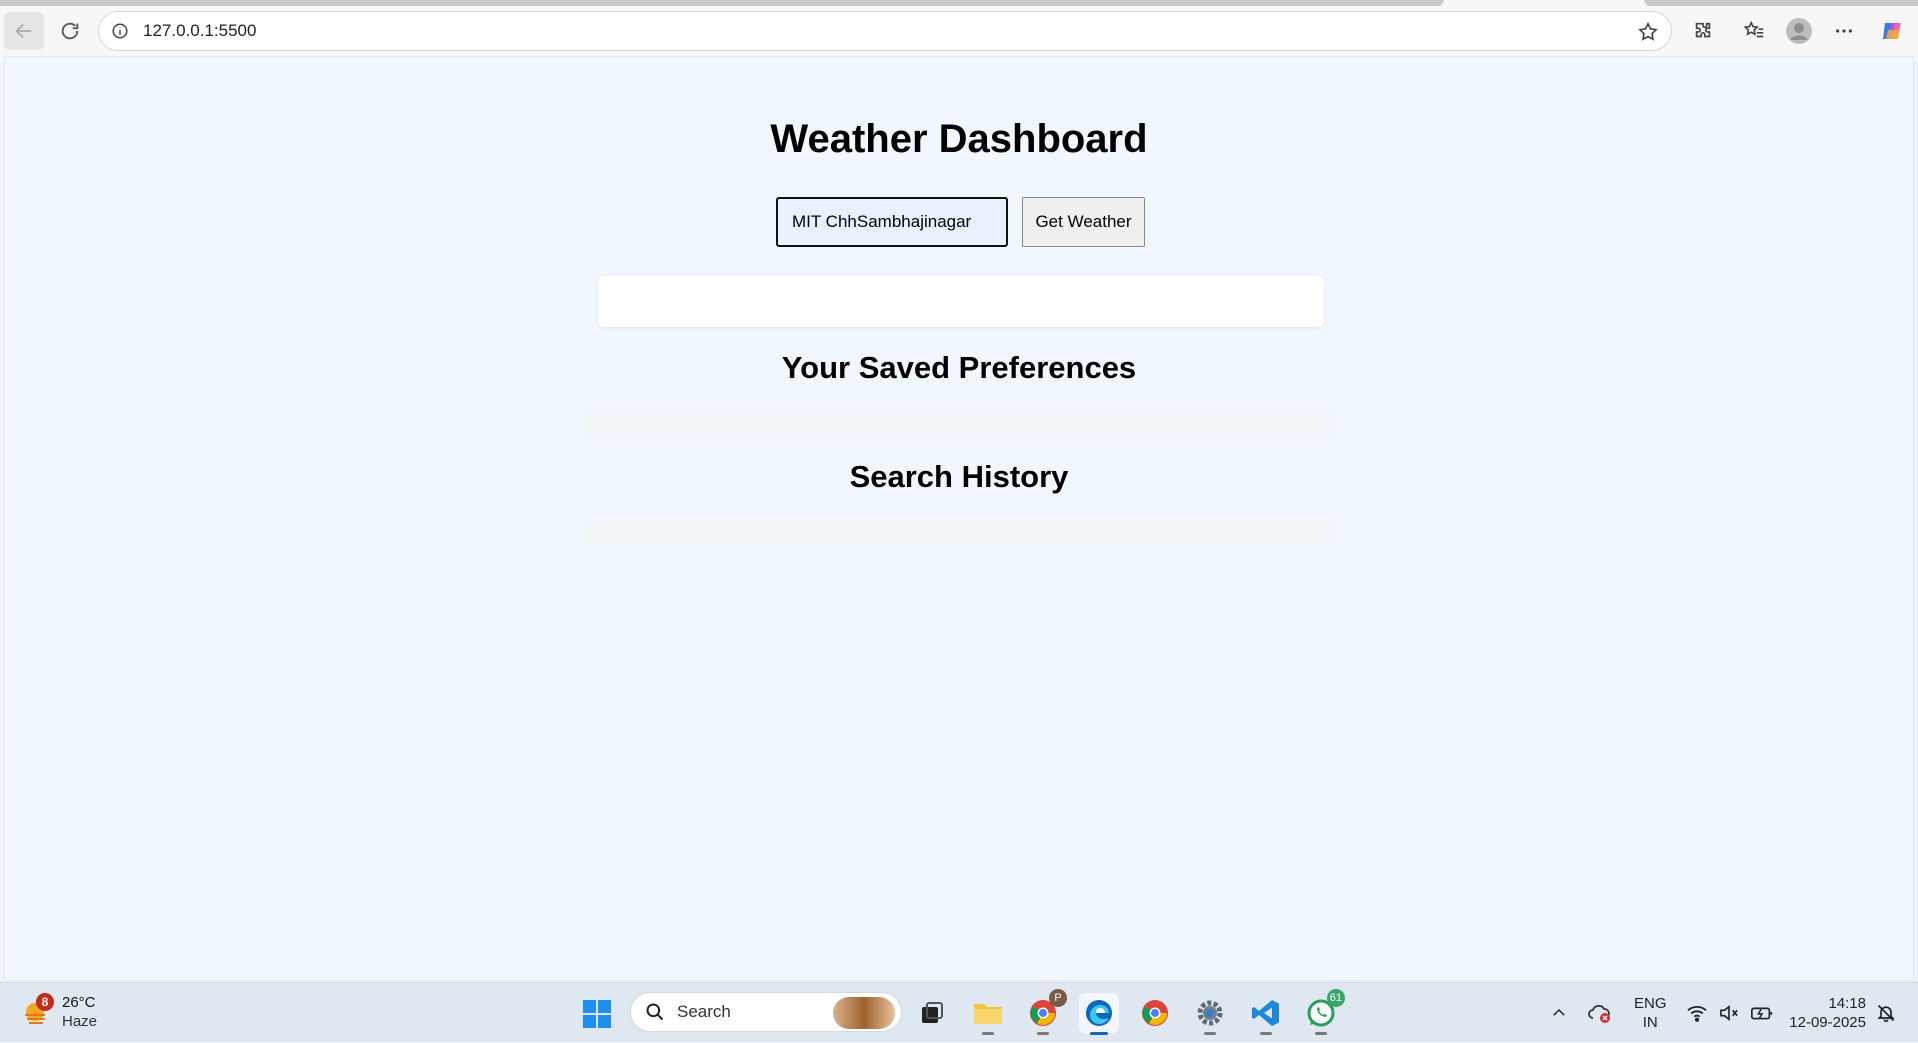 This screenshot has width=1918, height=1043. What do you see at coordinates (722, 3) in the screenshot?
I see `tab-strip` at bounding box center [722, 3].